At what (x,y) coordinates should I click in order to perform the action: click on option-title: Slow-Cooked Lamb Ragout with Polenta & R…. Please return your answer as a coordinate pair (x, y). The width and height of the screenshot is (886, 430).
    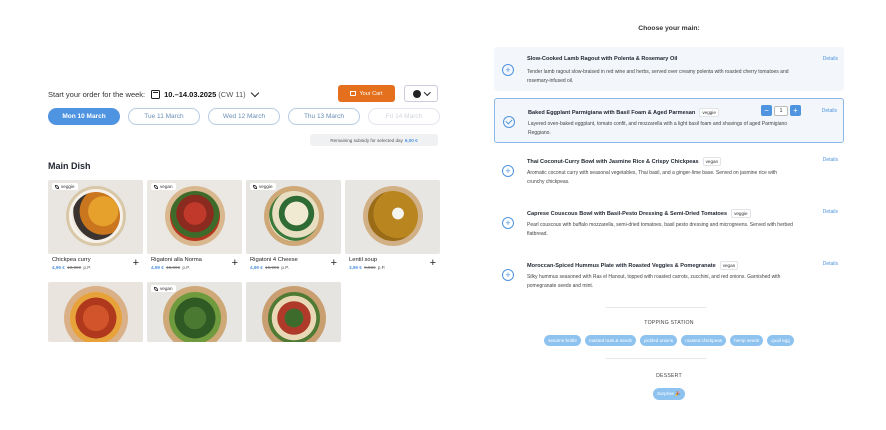
    Looking at the image, I should click on (602, 59).